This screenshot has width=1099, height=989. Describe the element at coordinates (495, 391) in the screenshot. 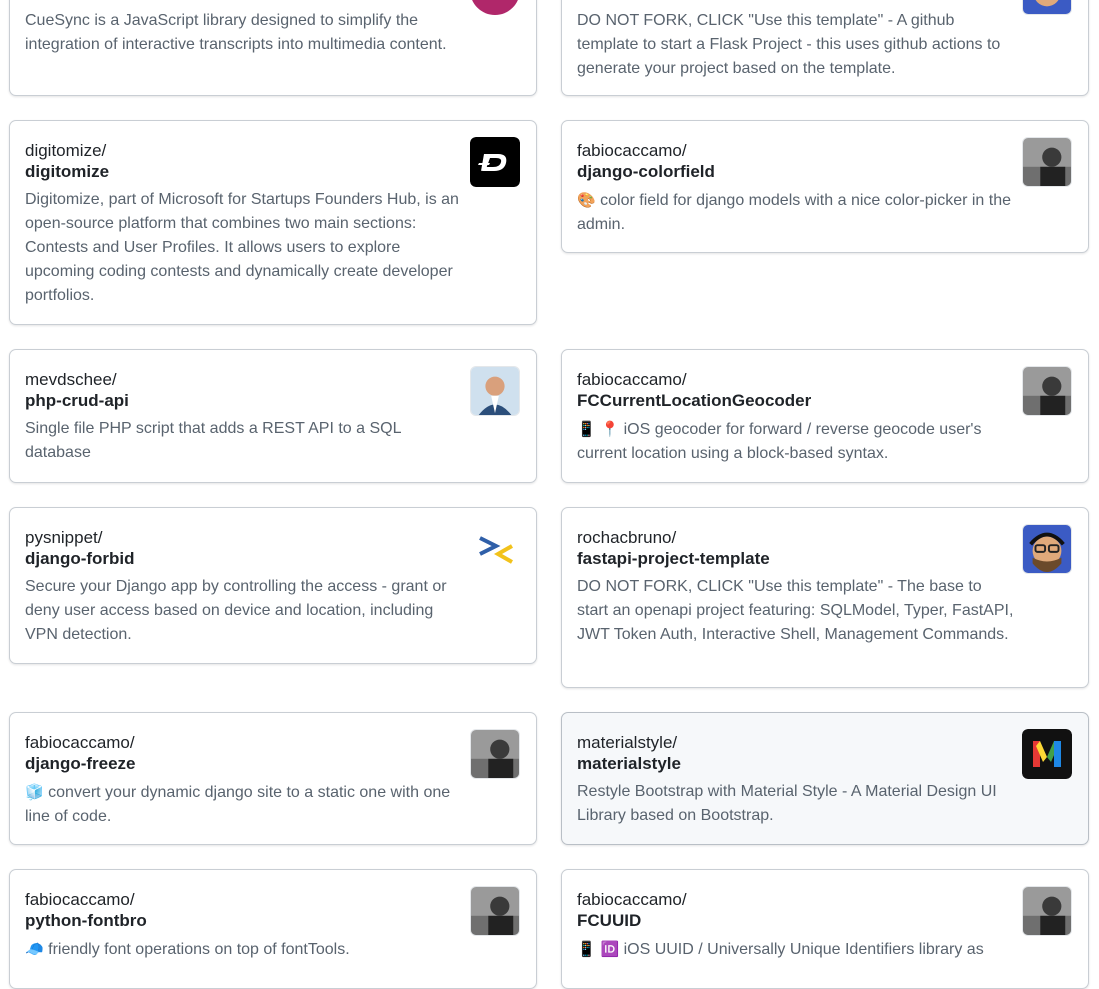

I see `mevdschee-avatar-icon` at that location.